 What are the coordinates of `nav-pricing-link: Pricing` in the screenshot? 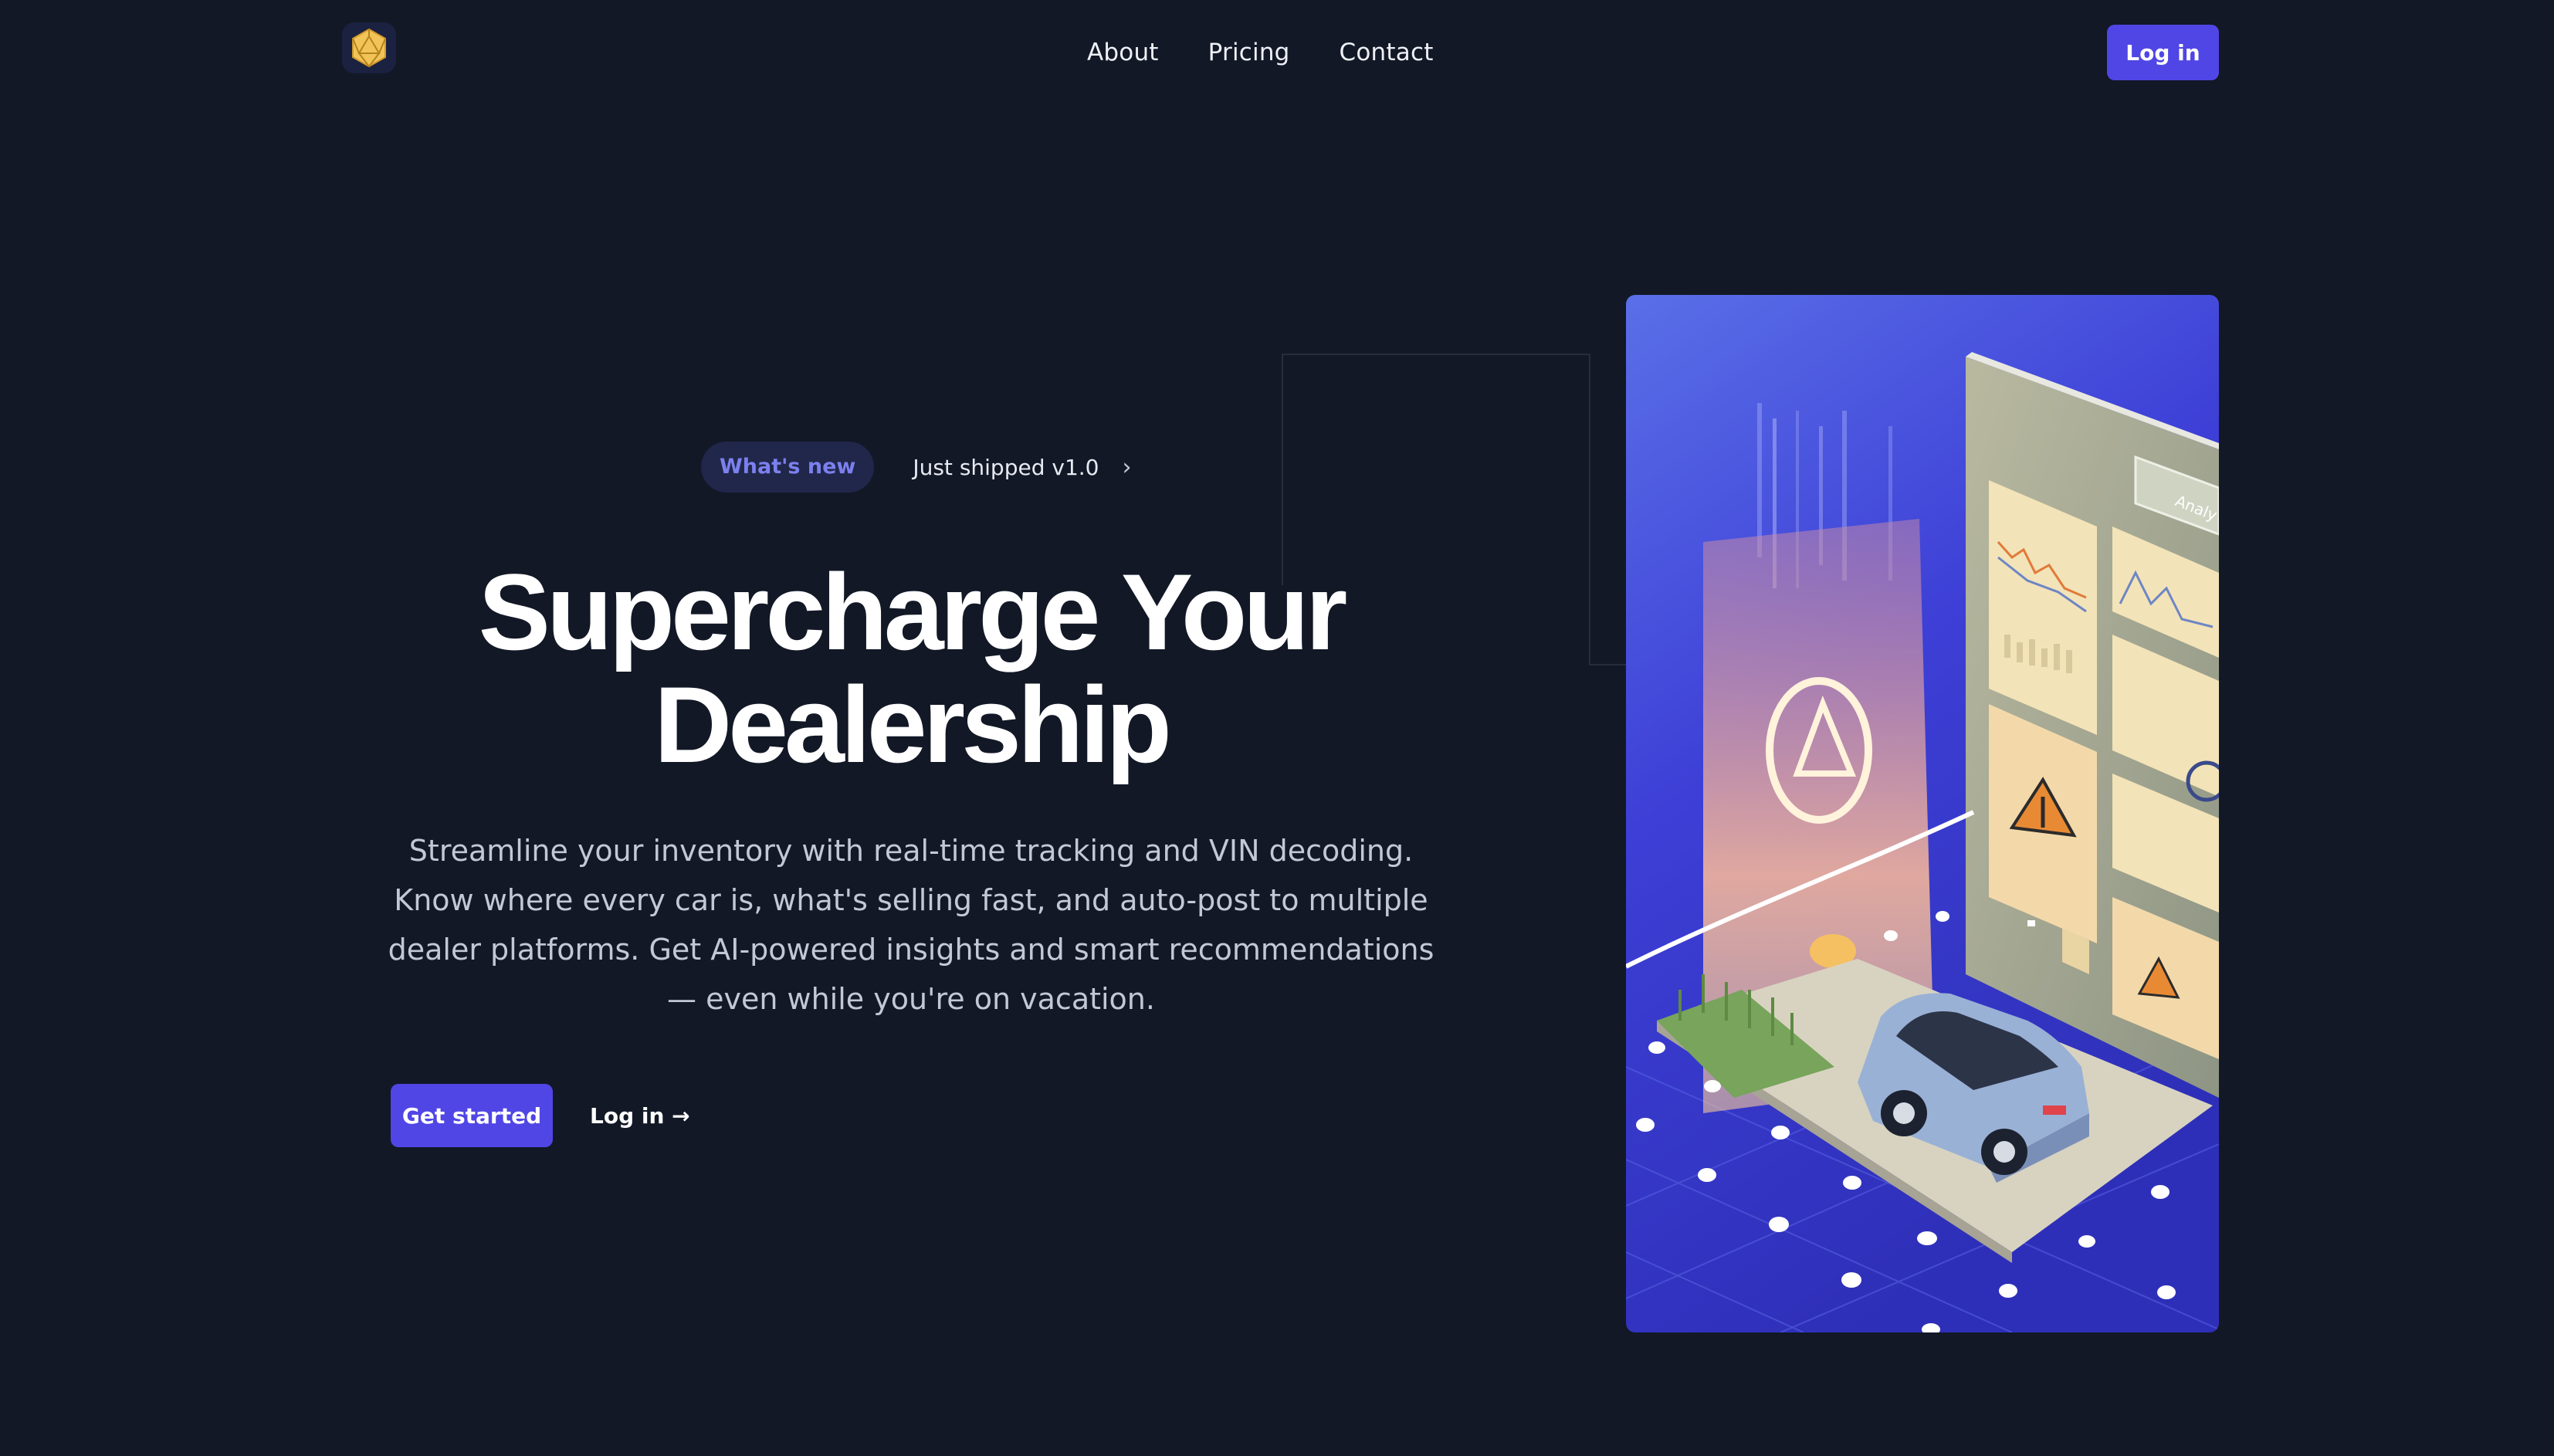 It's located at (1249, 52).